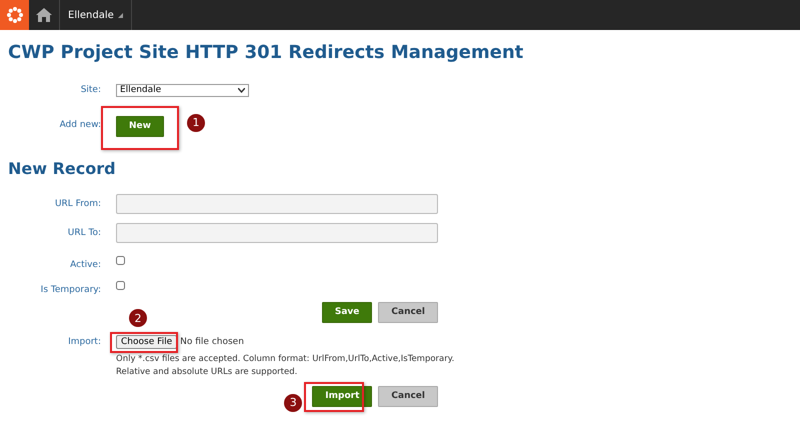 The image size is (800, 440). I want to click on site-menu: Ellendale, so click(96, 15).